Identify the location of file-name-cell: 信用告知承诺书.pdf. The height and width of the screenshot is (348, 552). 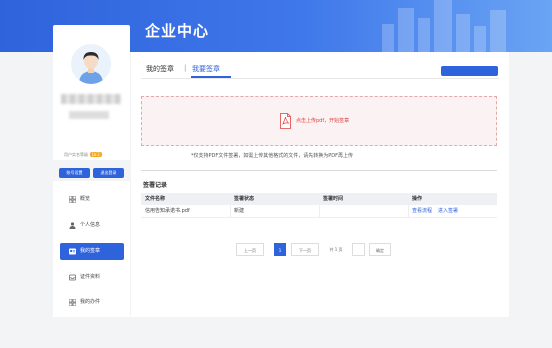
(167, 211).